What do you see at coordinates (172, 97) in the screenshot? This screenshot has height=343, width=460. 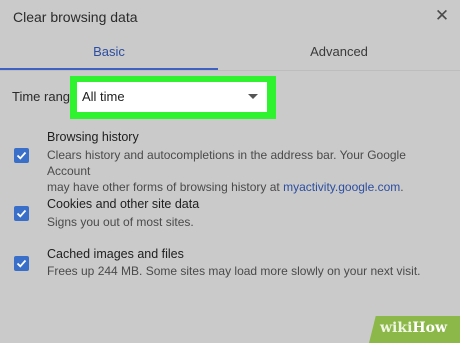 I see `time-range-select: All time` at bounding box center [172, 97].